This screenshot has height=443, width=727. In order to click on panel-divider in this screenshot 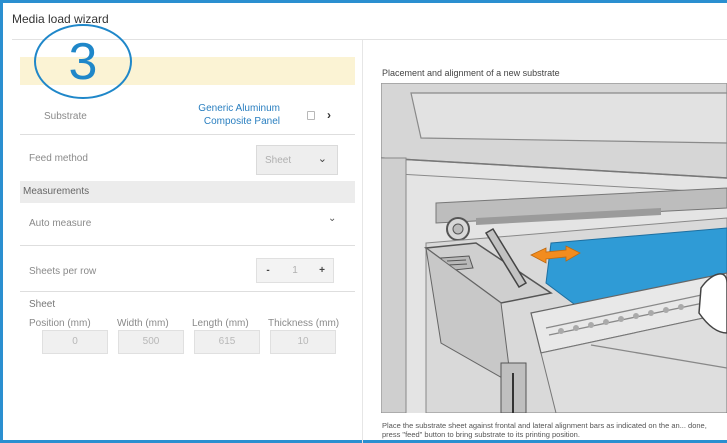, I will do `click(362, 241)`.